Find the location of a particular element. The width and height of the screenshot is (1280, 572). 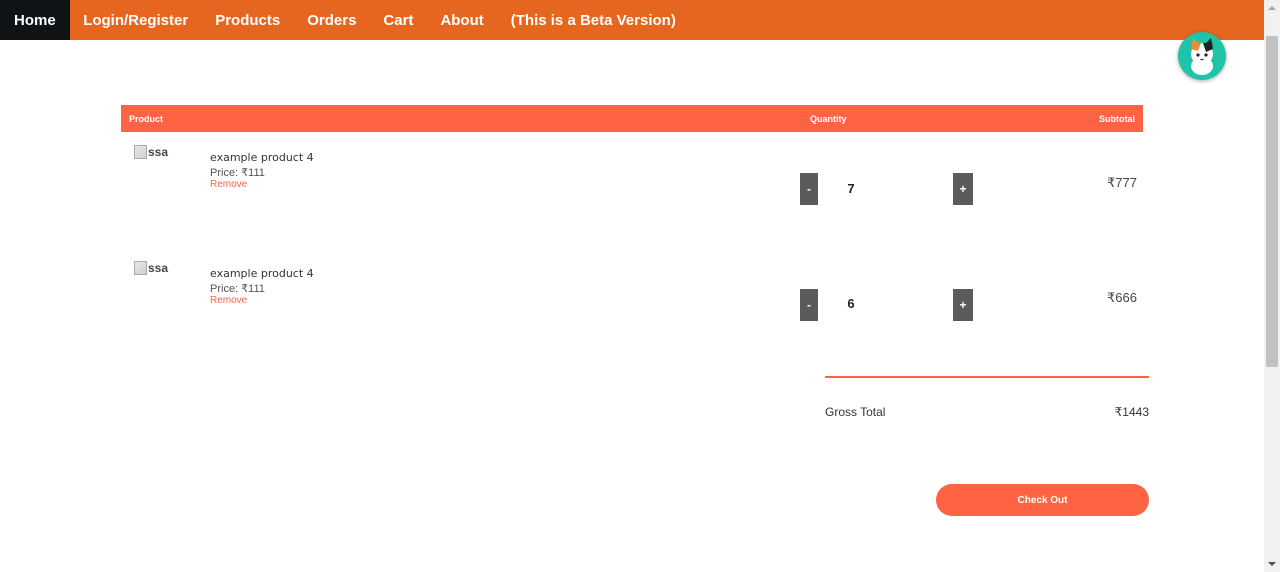

checkout-button: Check Out is located at coordinates (1042, 500).